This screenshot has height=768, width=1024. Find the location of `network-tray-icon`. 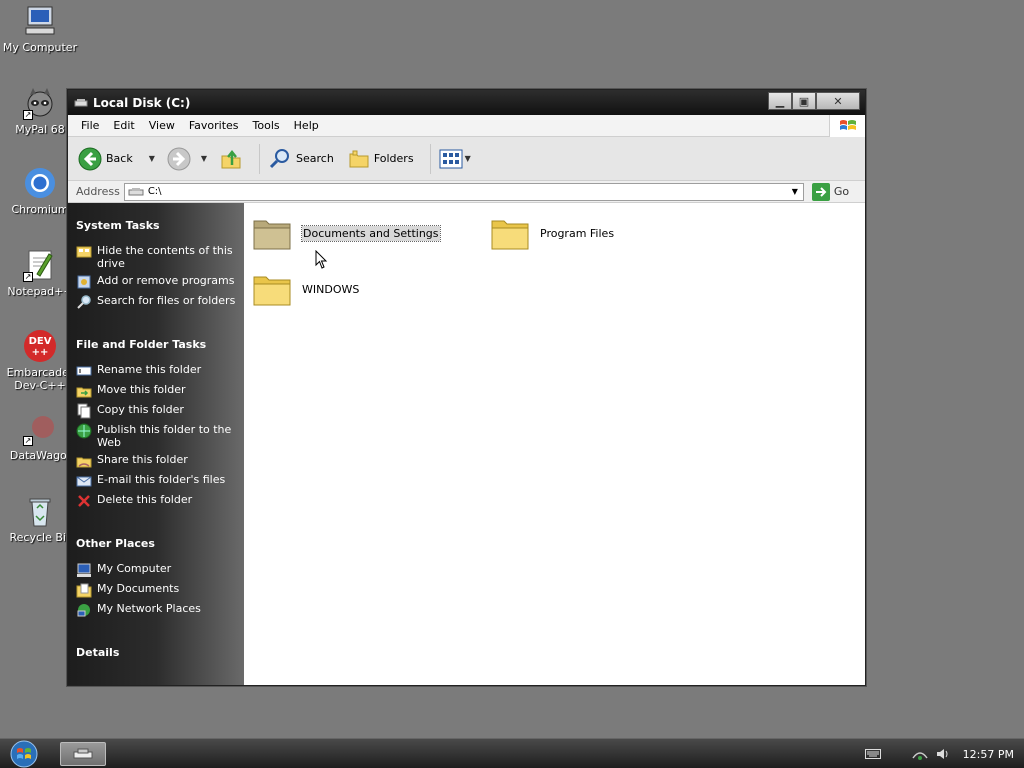

network-tray-icon is located at coordinates (920, 754).